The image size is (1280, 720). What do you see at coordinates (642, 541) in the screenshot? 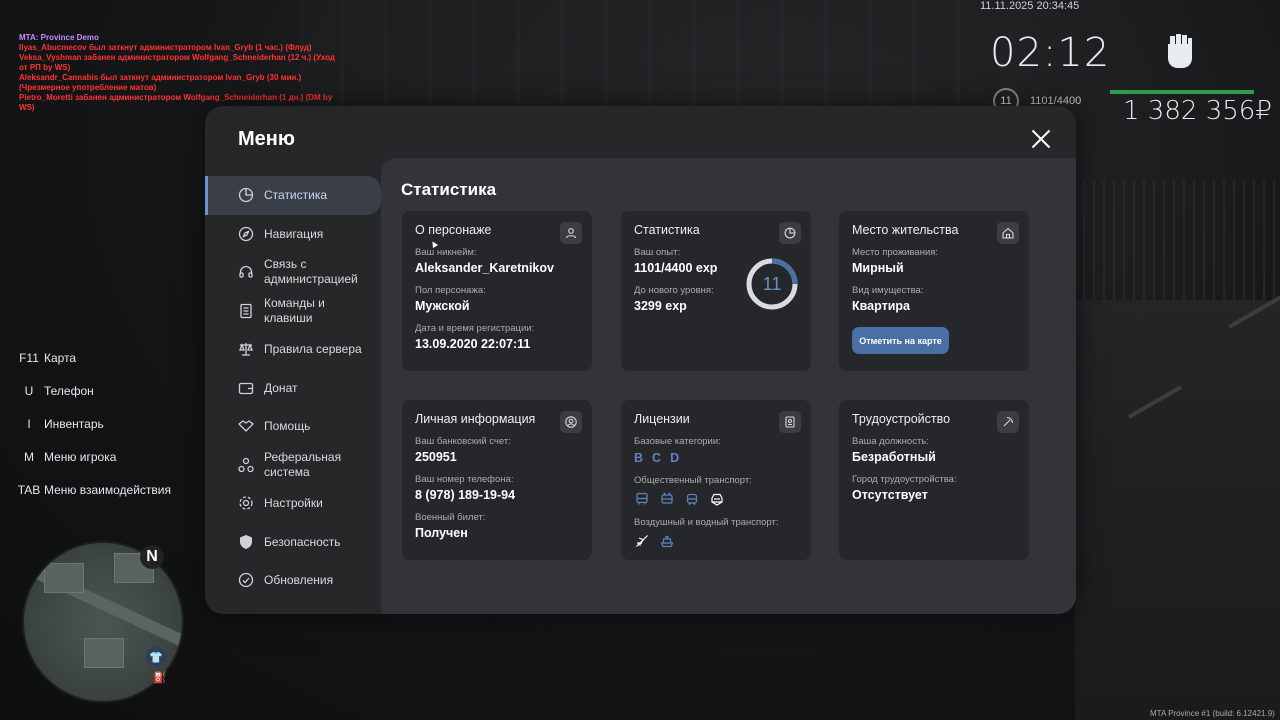
I see `airplane-icon` at bounding box center [642, 541].